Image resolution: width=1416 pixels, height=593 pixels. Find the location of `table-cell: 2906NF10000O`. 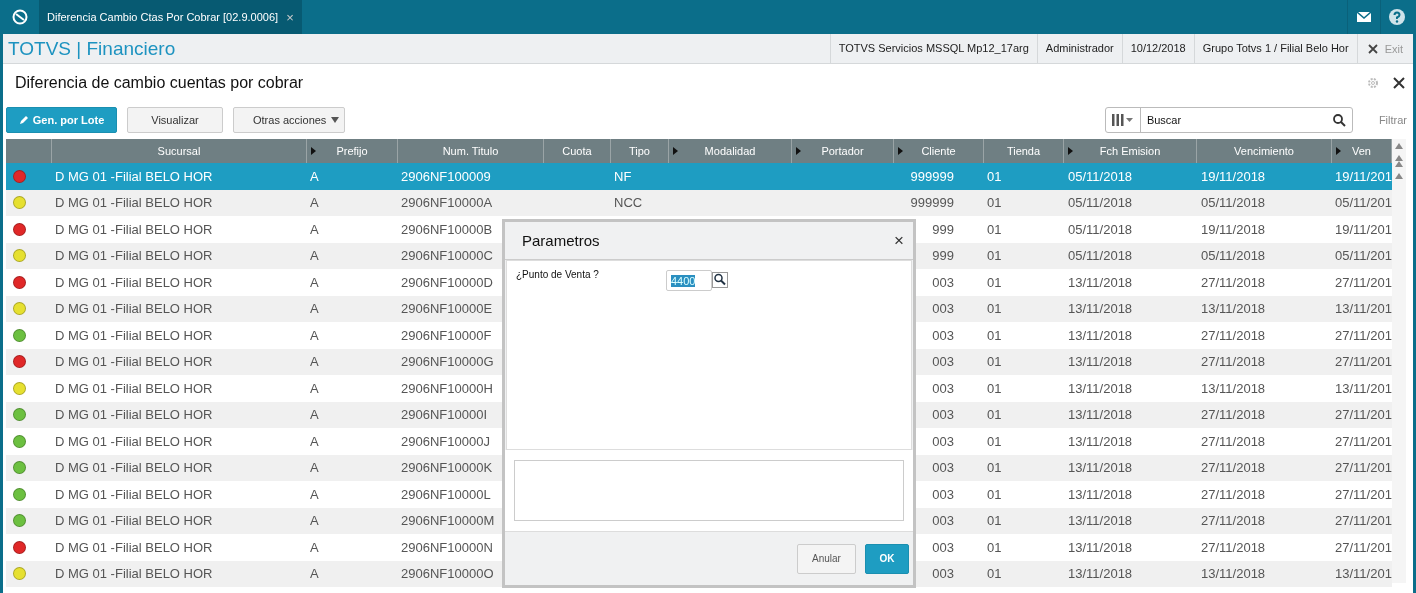

table-cell: 2906NF10000O is located at coordinates (447, 574).